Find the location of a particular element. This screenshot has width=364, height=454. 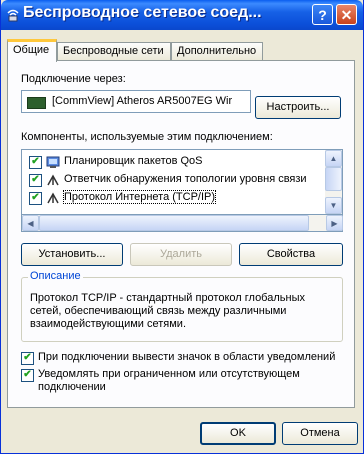

tab-general: Общие is located at coordinates (32, 50).